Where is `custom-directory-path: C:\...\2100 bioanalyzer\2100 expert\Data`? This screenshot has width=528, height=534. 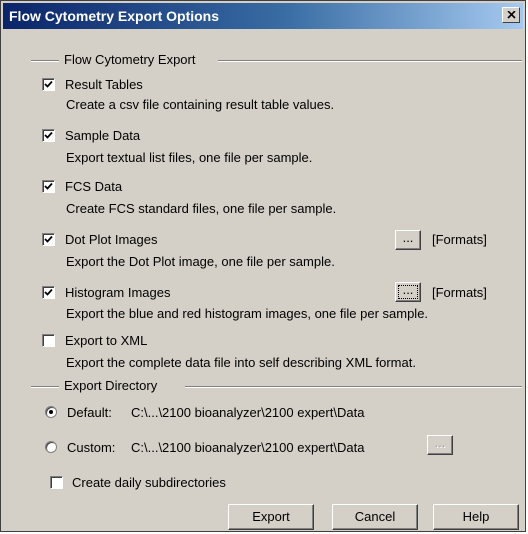
custom-directory-path: C:\...\2100 bioanalyzer\2100 expert\Data is located at coordinates (248, 447).